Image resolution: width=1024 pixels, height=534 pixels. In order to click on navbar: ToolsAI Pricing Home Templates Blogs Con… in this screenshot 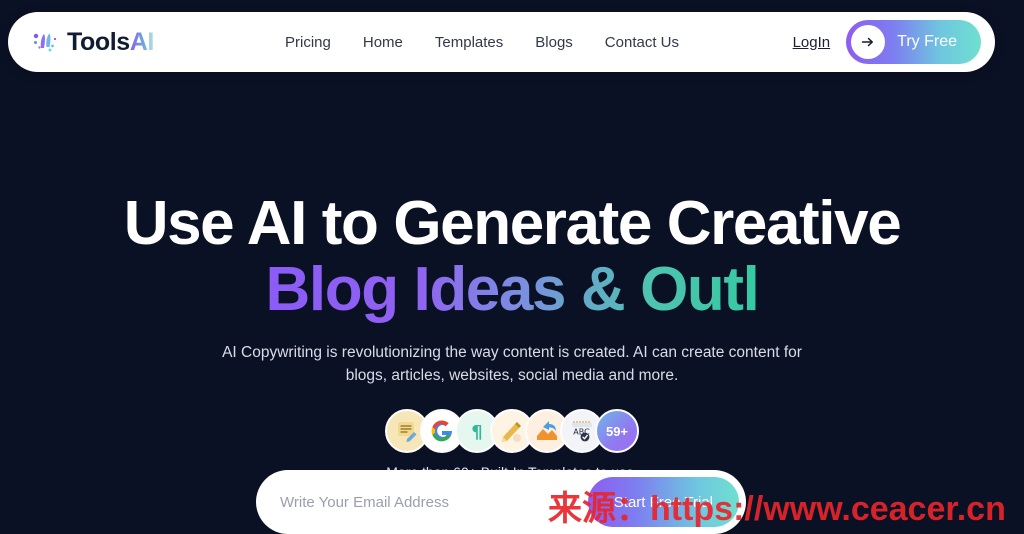, I will do `click(501, 42)`.